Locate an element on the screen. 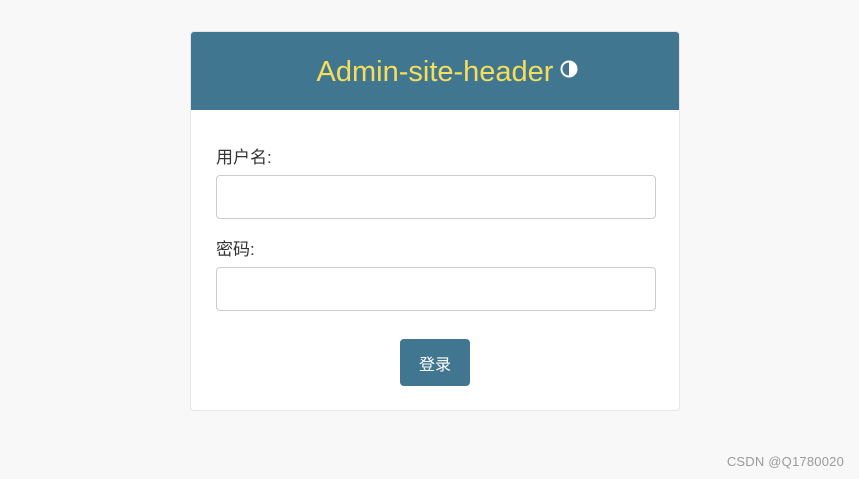  site-title: Admin-site-header is located at coordinates (435, 72).